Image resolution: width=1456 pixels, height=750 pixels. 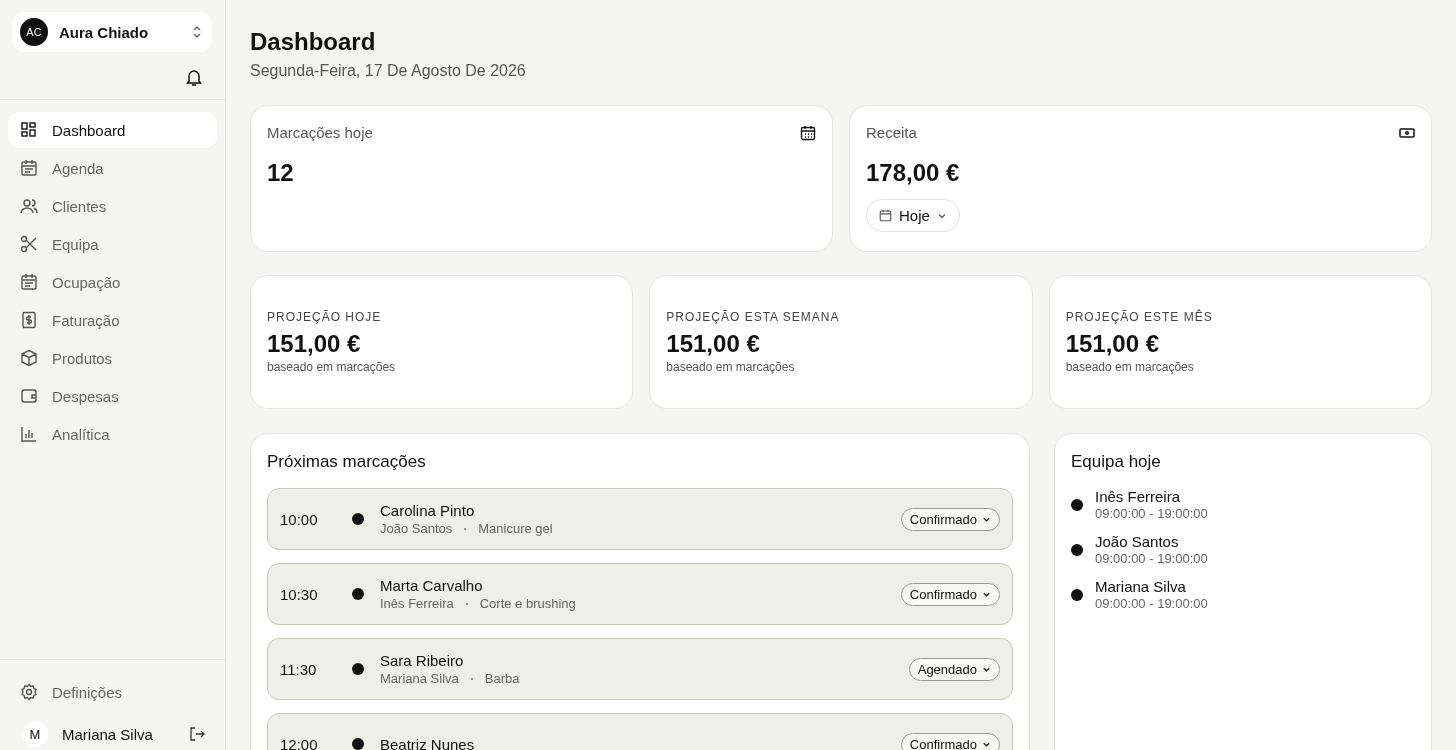 I want to click on appointment-row: 10:30 Marta Carvalho Inês Ferreira Corte e brushing Confirmado, so click(x=640, y=594).